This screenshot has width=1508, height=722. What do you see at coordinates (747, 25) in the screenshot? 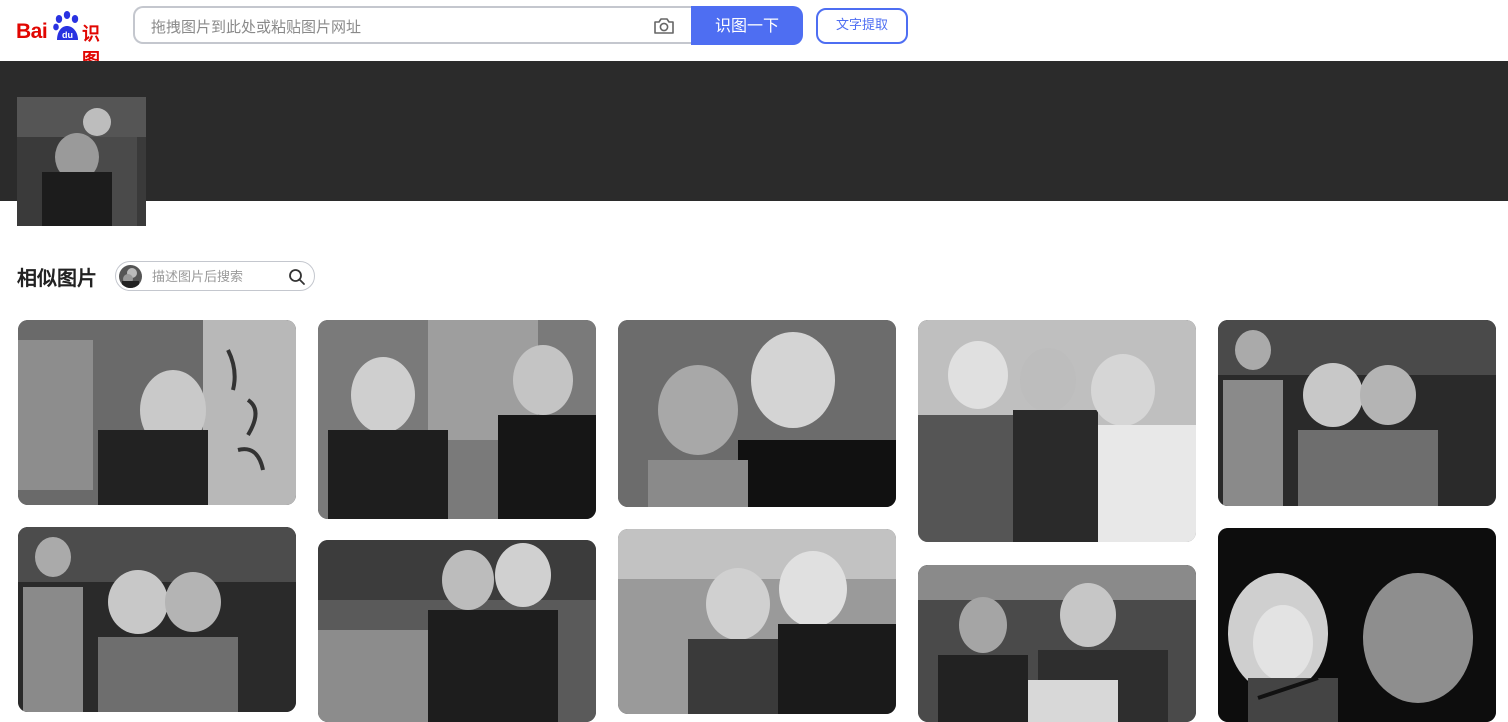
I see `search-by-image-button: 识图一下` at bounding box center [747, 25].